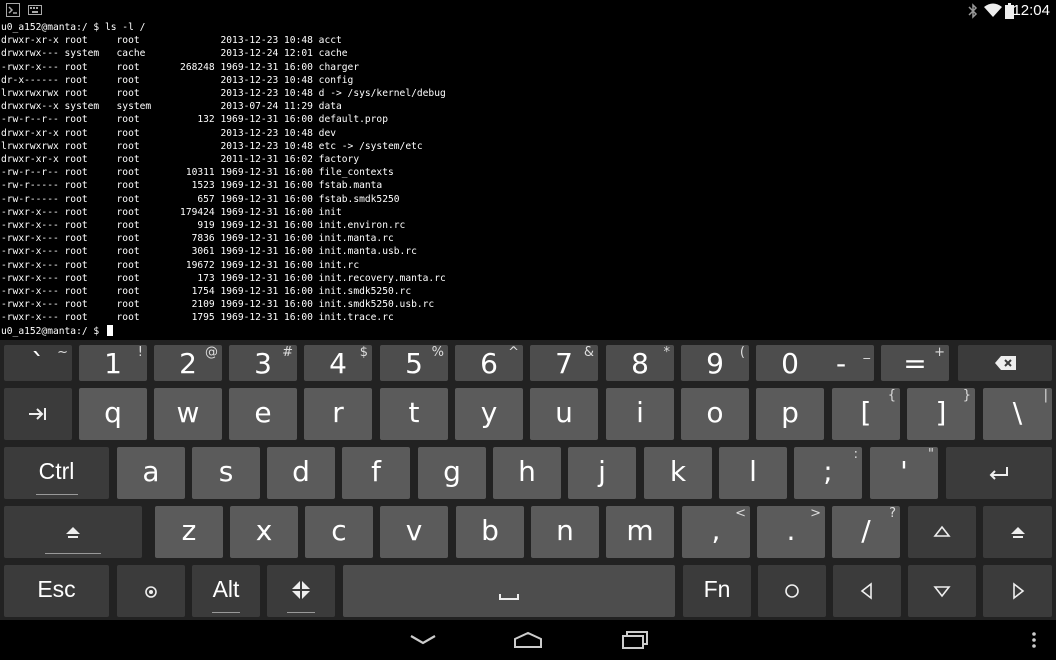 This screenshot has width=1056, height=660. Describe the element at coordinates (414, 363) in the screenshot. I see `key-5: 5%` at that location.